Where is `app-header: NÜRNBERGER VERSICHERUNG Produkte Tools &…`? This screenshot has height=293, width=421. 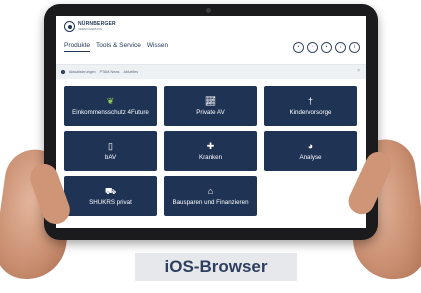 app-header: NÜRNBERGER VERSICHERUNG Produkte Tools &… is located at coordinates (211, 40).